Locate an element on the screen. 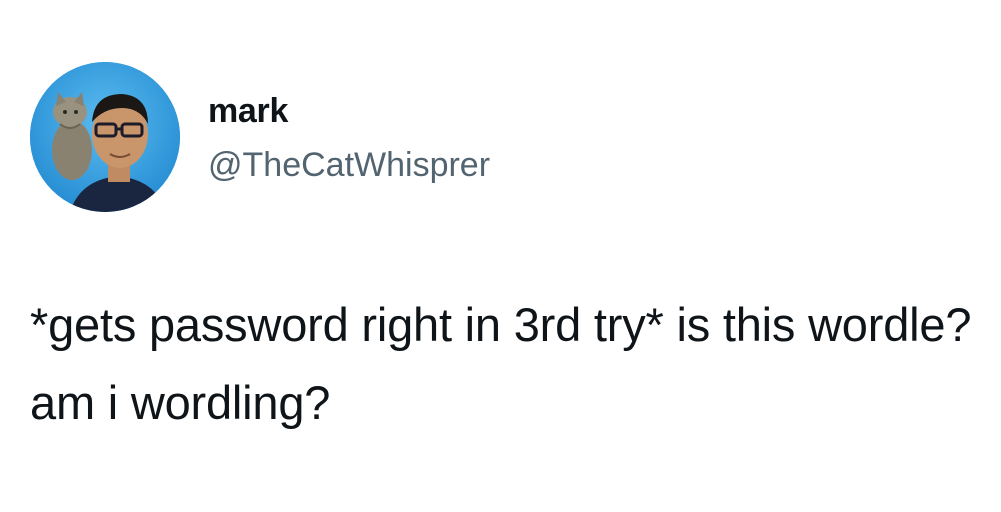 The height and width of the screenshot is (512, 1001). author-handle: @TheCatWhisprer is located at coordinates (349, 165).